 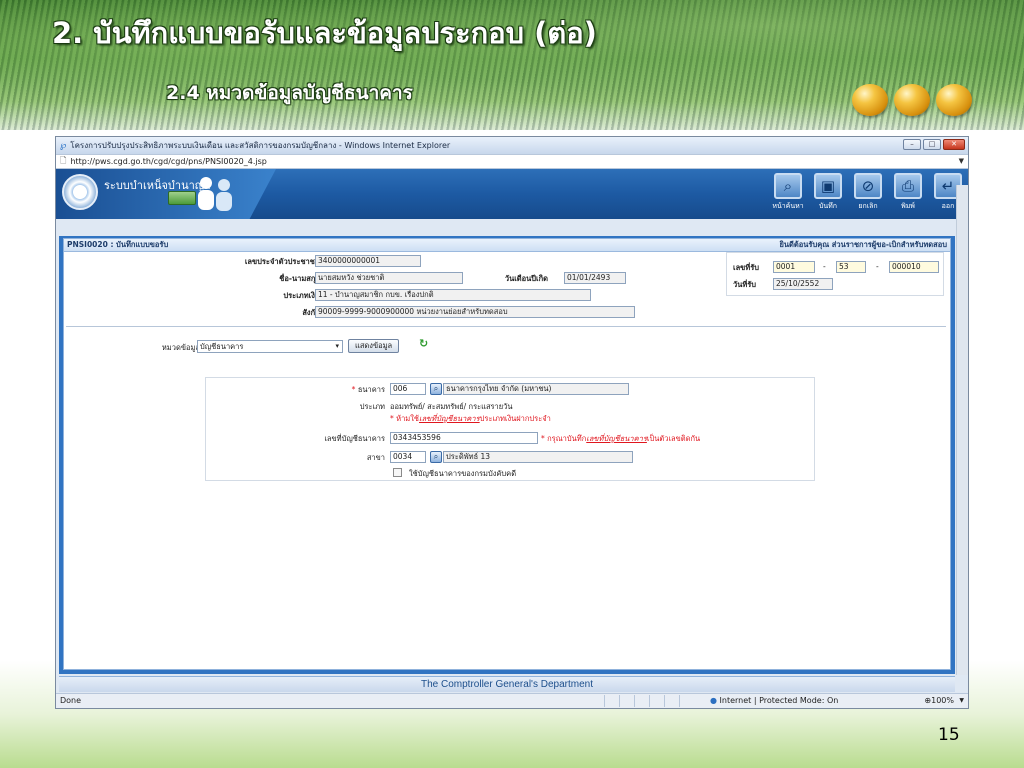 What do you see at coordinates (453, 295) in the screenshot?
I see `money-type-field: 11 - บำนาญสมาชิก กบข. เรื่องปกติ` at bounding box center [453, 295].